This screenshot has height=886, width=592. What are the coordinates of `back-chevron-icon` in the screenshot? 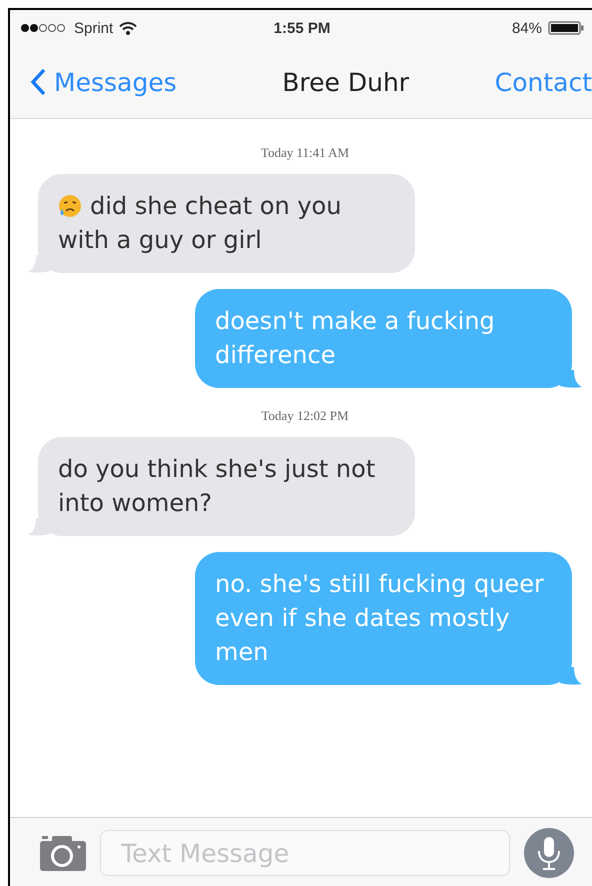 It's located at (38, 82).